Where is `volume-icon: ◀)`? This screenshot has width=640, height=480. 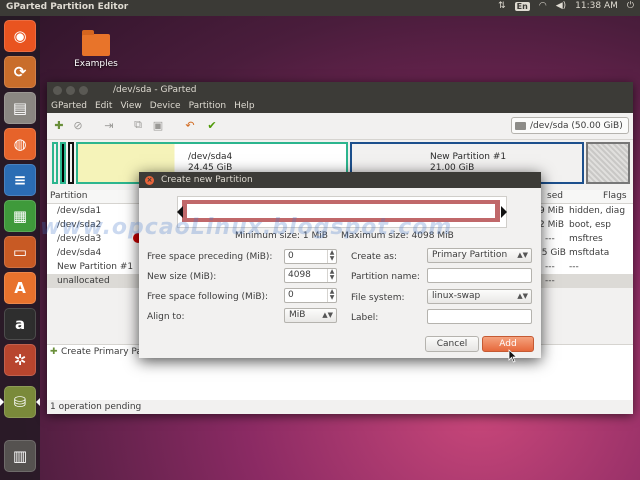 volume-icon: ◀) is located at coordinates (561, 6).